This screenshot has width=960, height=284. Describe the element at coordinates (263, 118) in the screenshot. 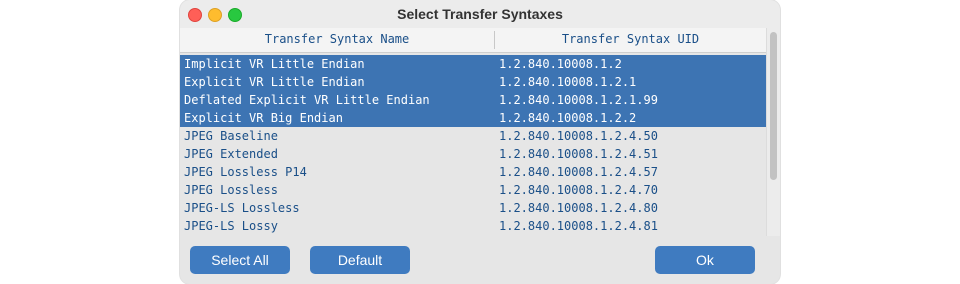

I see `transfer-syntax-name: Explicit VR Big Endian` at that location.